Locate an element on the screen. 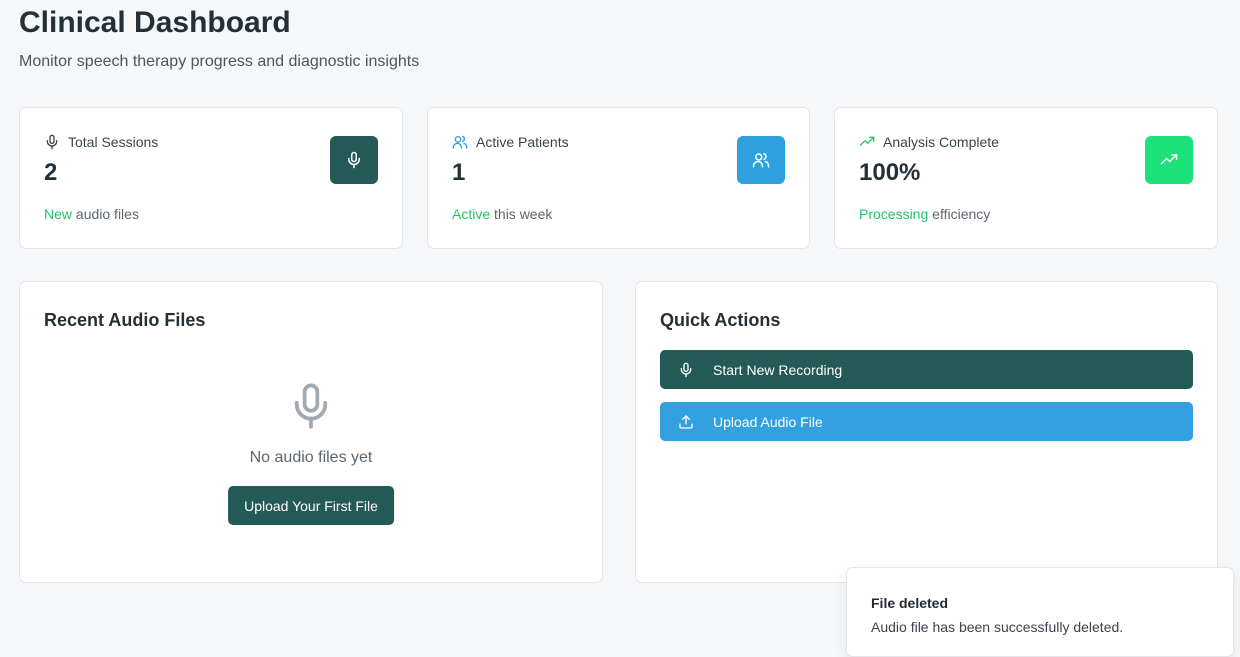 This screenshot has height=657, width=1240. action-label: Upload Audio File is located at coordinates (768, 421).